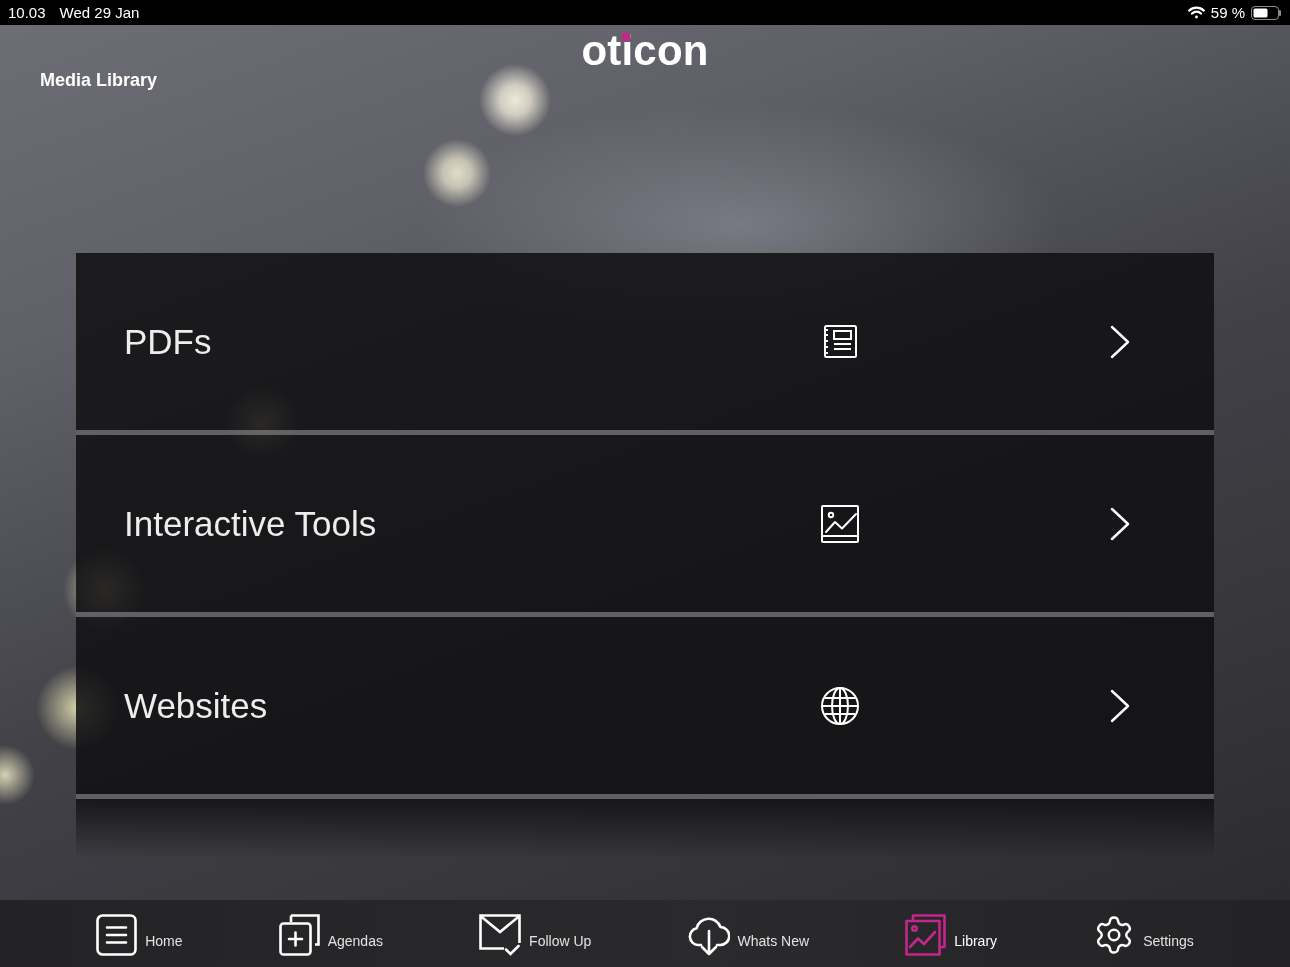  I want to click on envelope-check-icon, so click(500, 935).